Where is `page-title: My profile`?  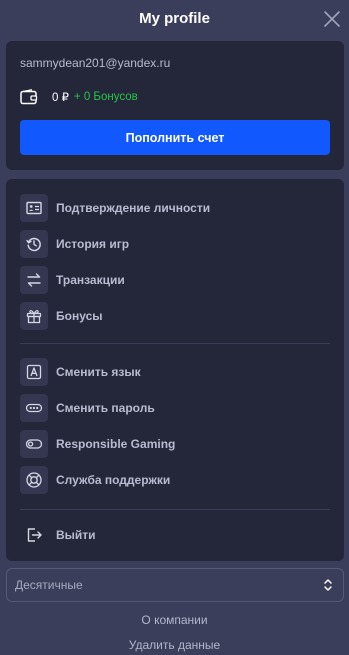
page-title: My profile is located at coordinates (174, 18).